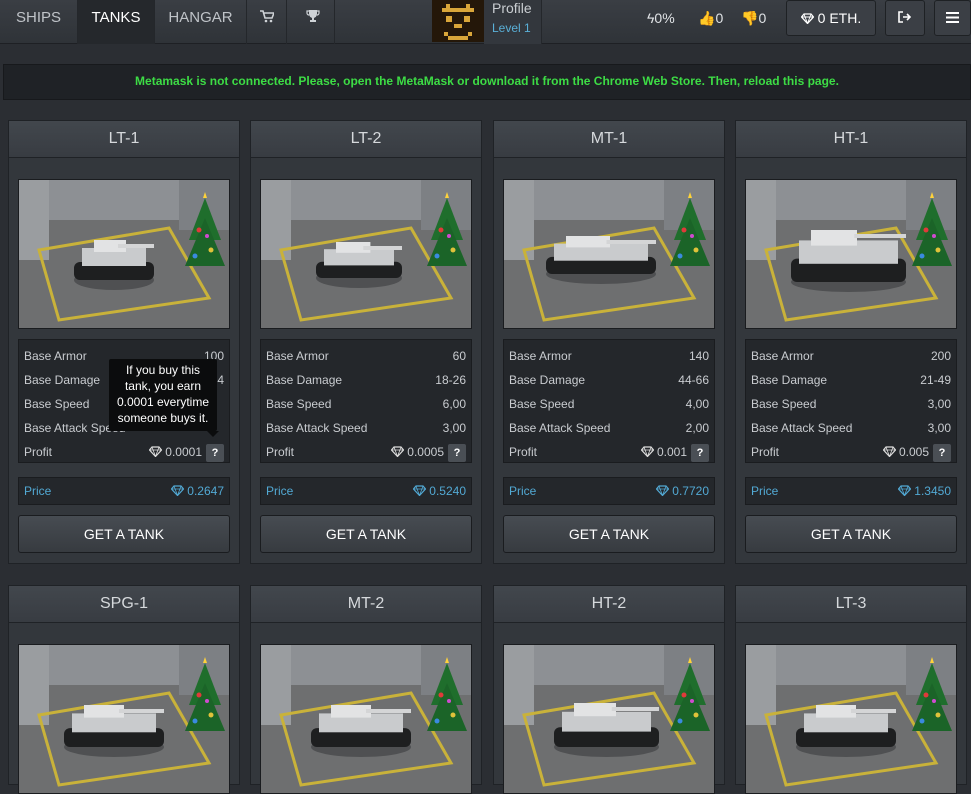 The height and width of the screenshot is (794, 971). I want to click on stat-attack-speed: Base Attack Speed 2,00, so click(609, 428).